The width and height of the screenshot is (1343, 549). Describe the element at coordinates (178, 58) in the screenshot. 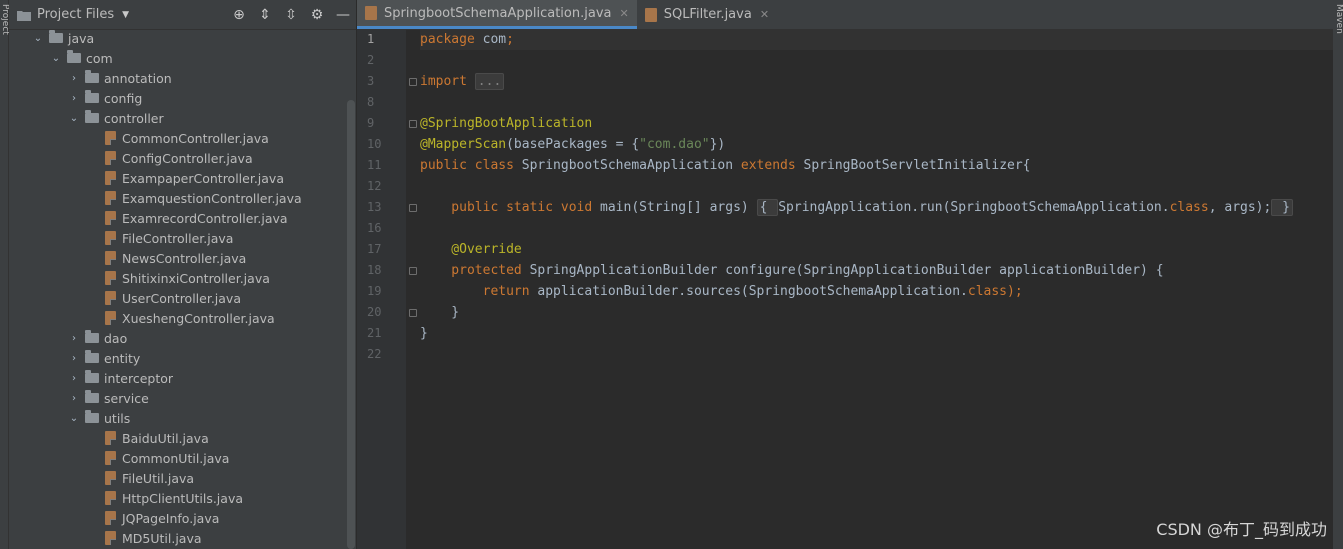

I see `tree-folder: ⌄ com` at that location.